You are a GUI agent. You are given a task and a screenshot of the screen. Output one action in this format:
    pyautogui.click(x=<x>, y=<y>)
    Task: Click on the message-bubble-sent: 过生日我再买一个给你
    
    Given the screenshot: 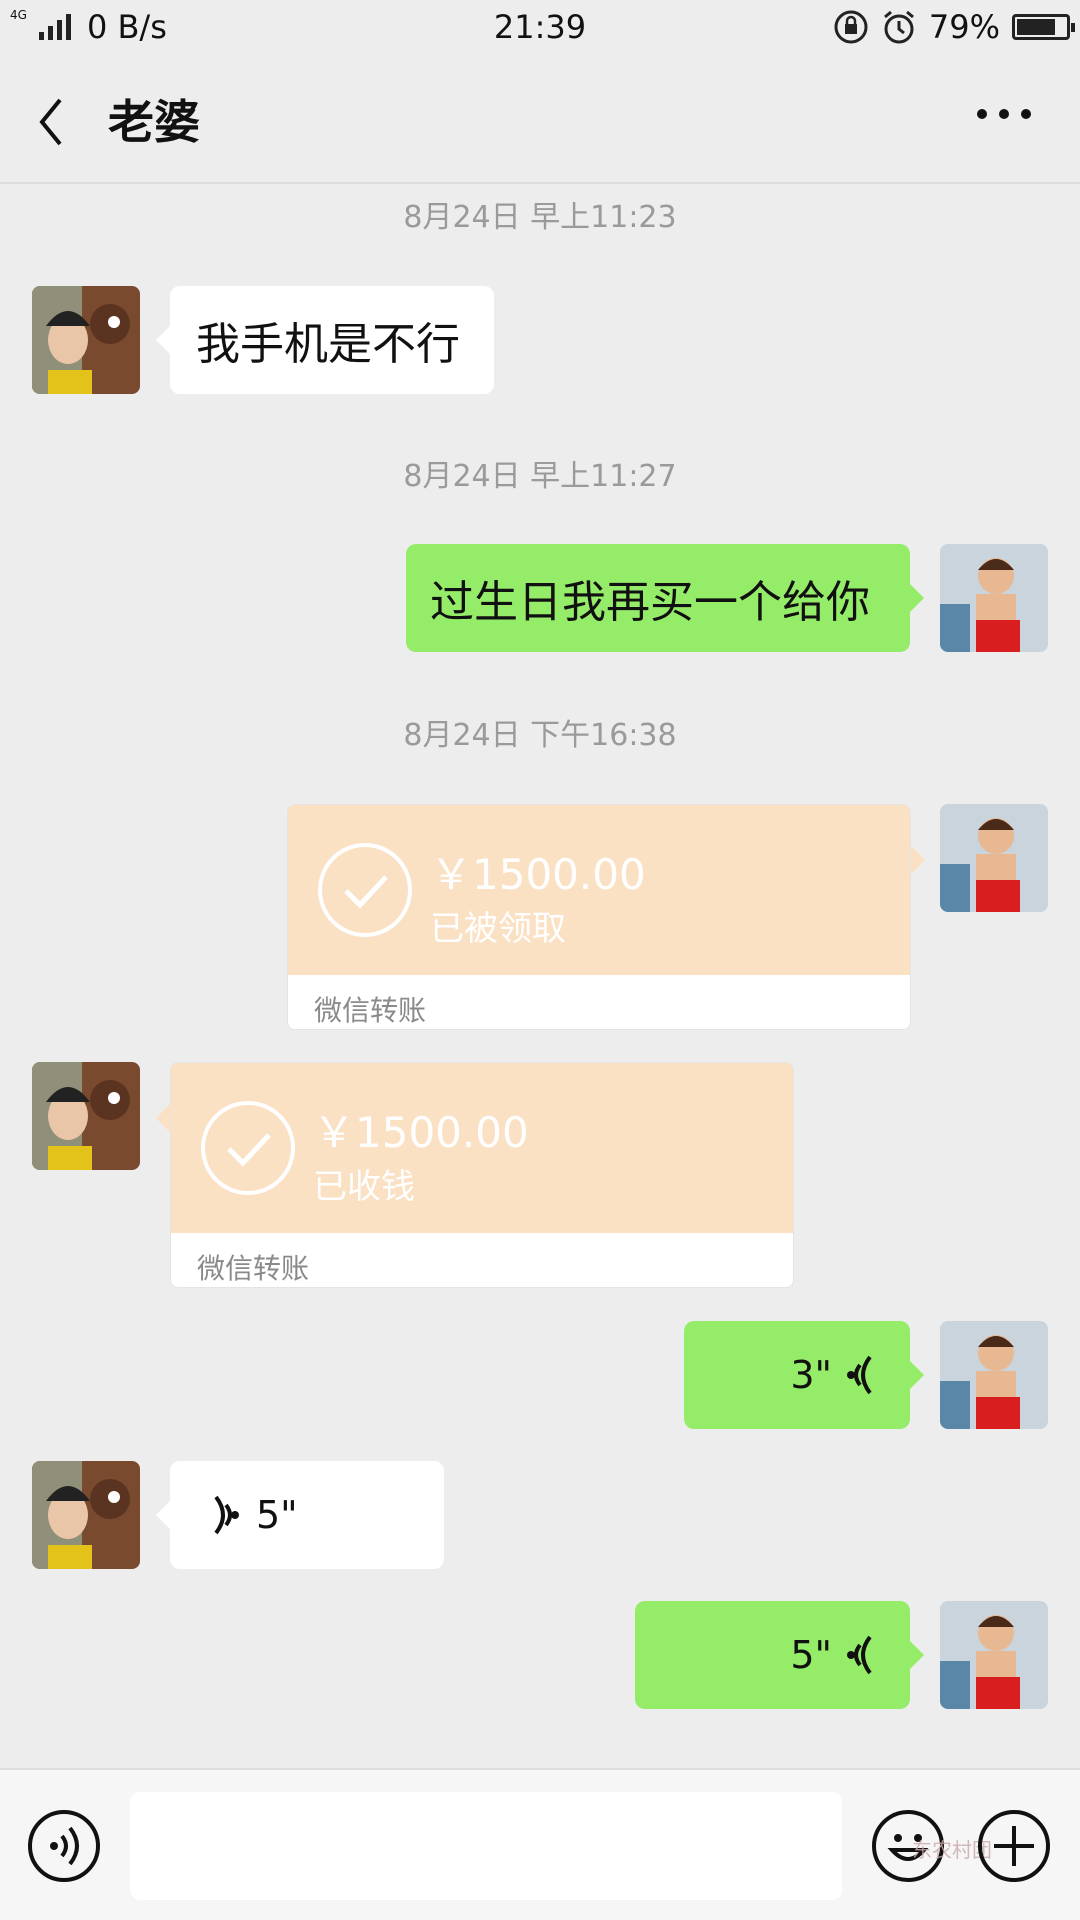 What is the action you would take?
    pyautogui.click(x=665, y=598)
    